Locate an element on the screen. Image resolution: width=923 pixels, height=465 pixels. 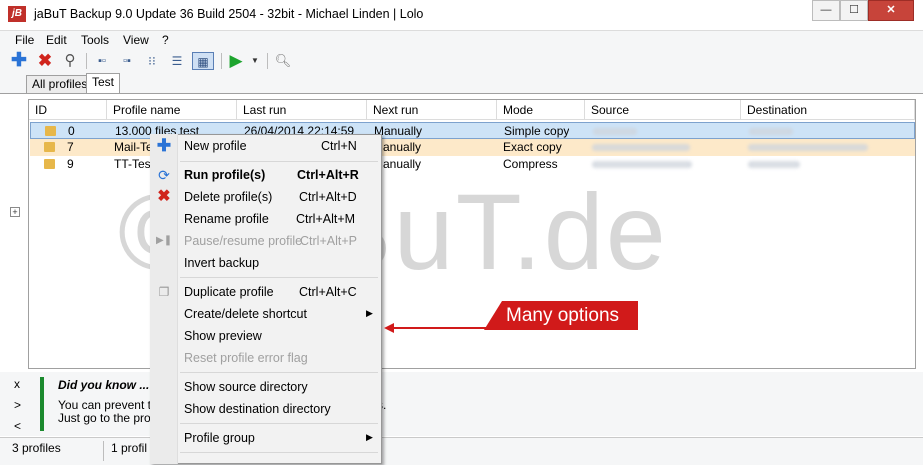
view-icon: ▫▪ is located at coordinates (127, 61).